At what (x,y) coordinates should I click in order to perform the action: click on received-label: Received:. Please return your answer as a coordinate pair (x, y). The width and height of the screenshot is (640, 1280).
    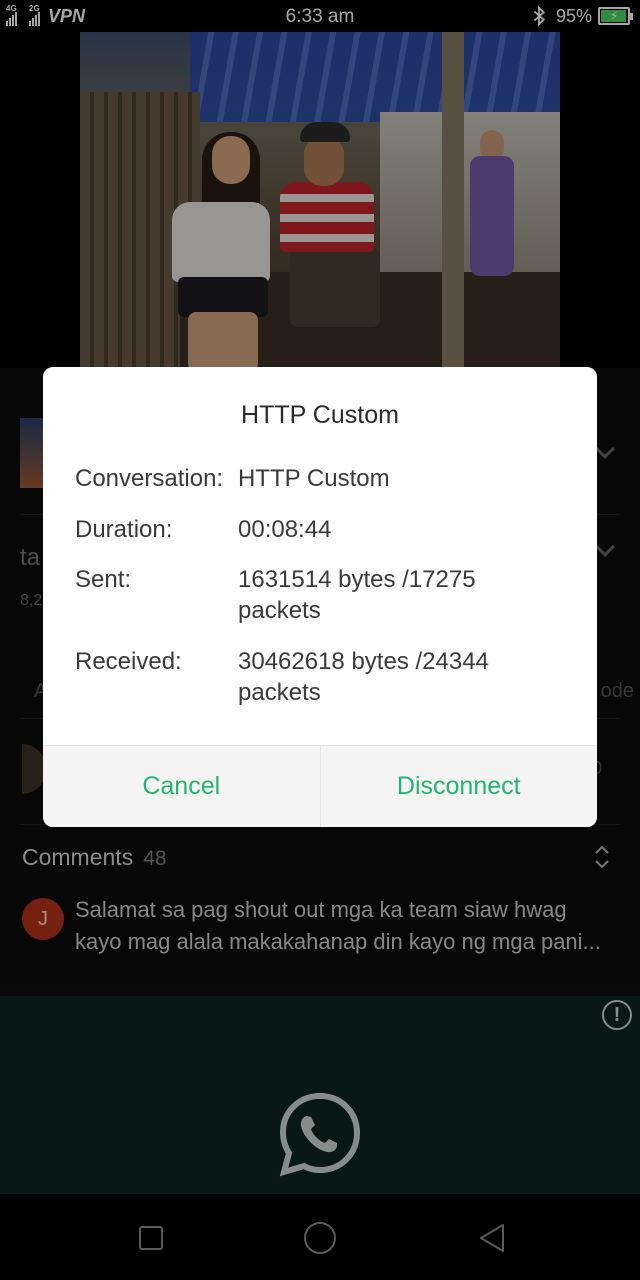
    Looking at the image, I should click on (128, 661).